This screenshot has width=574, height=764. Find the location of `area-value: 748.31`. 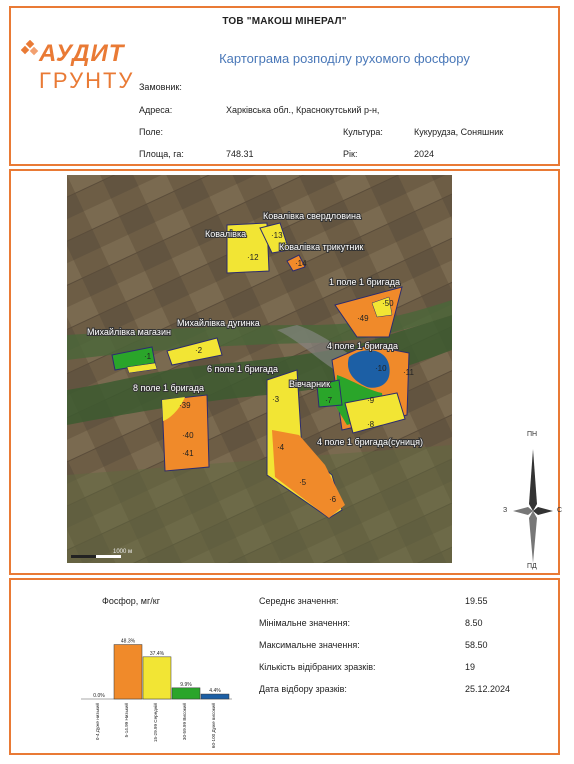

area-value: 748.31 is located at coordinates (240, 154).